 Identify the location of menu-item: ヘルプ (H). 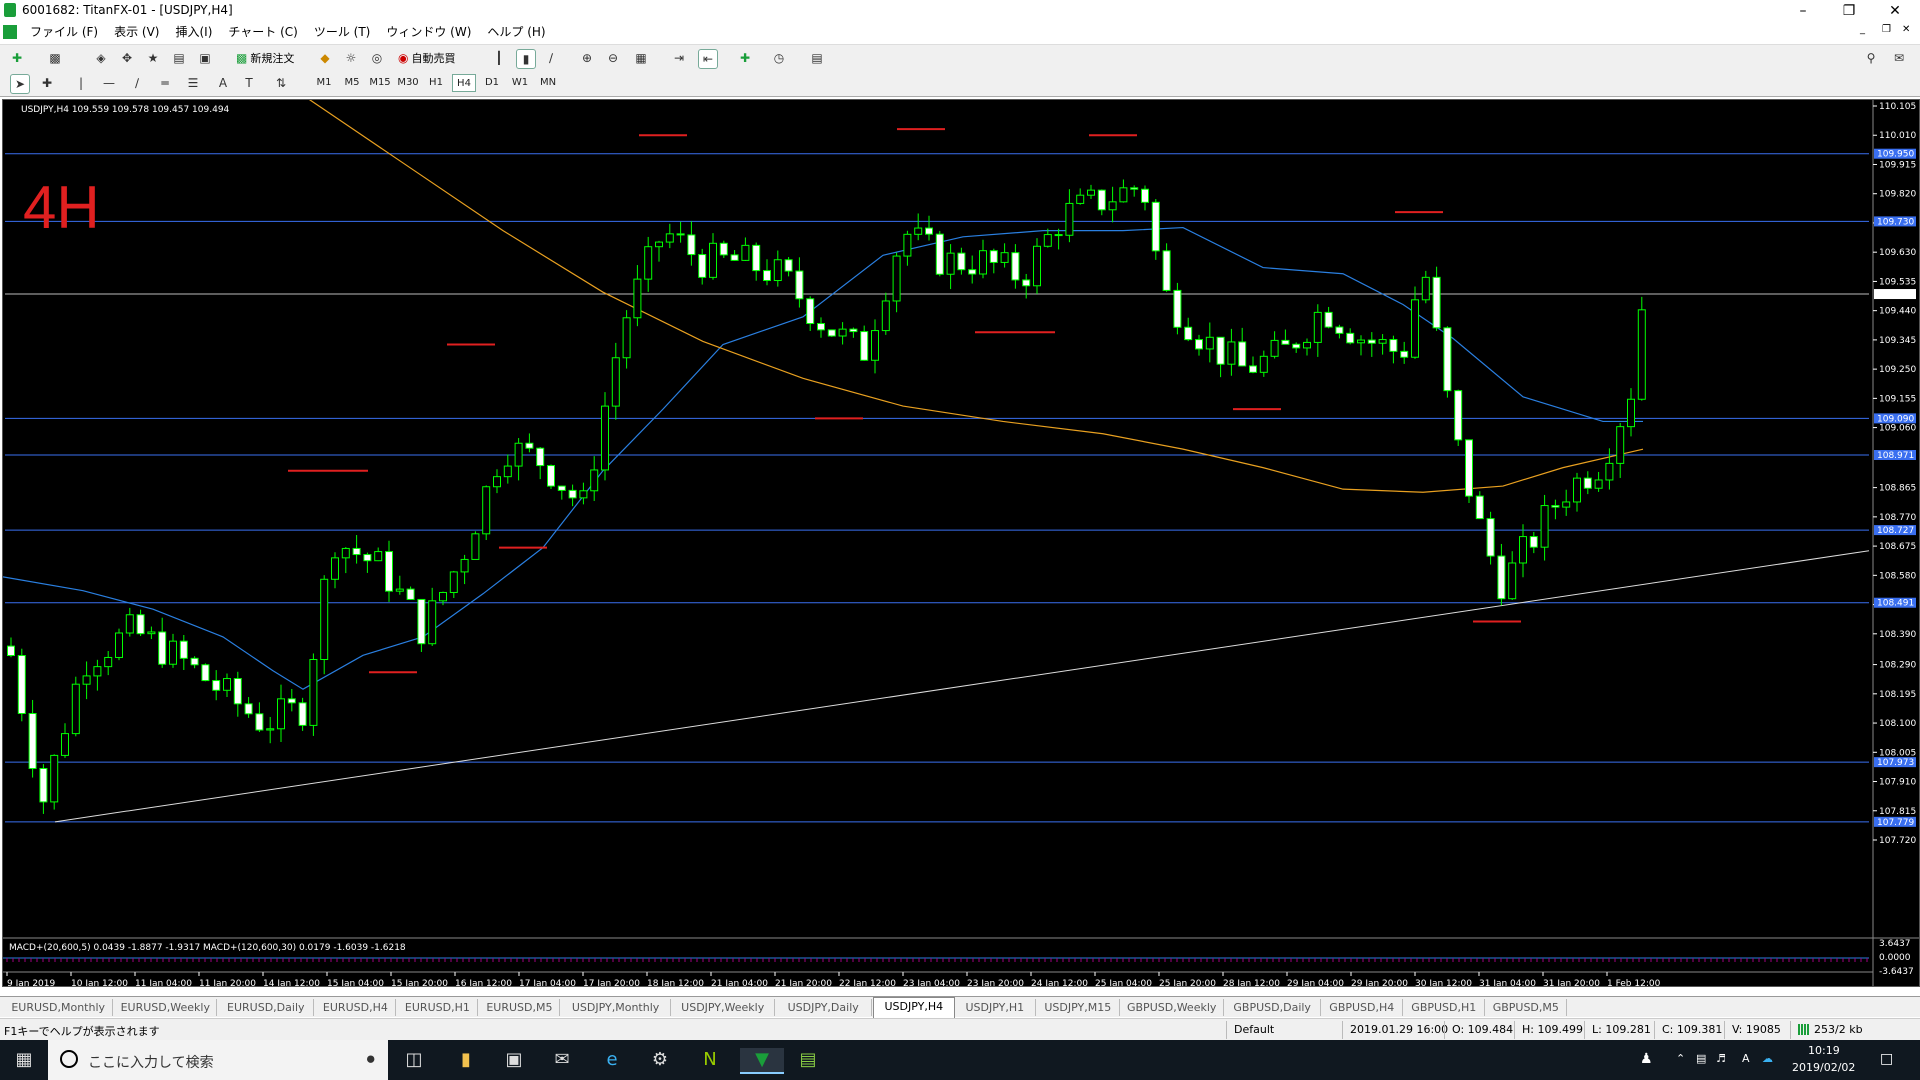
(516, 32).